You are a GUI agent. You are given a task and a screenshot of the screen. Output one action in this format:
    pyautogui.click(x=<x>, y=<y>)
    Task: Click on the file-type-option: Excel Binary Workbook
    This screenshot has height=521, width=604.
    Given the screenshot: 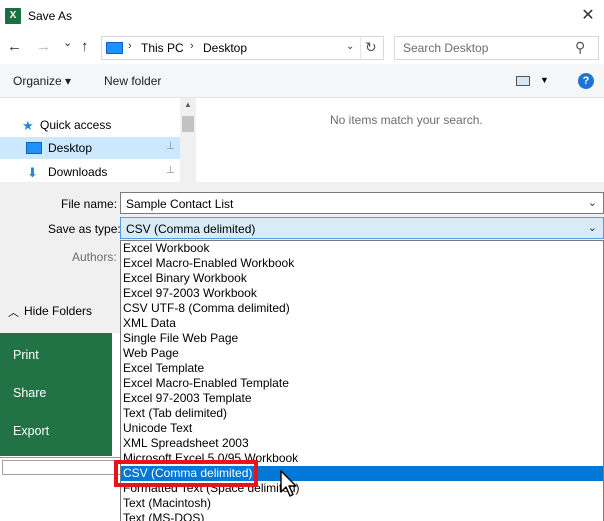 What is the action you would take?
    pyautogui.click(x=362, y=278)
    